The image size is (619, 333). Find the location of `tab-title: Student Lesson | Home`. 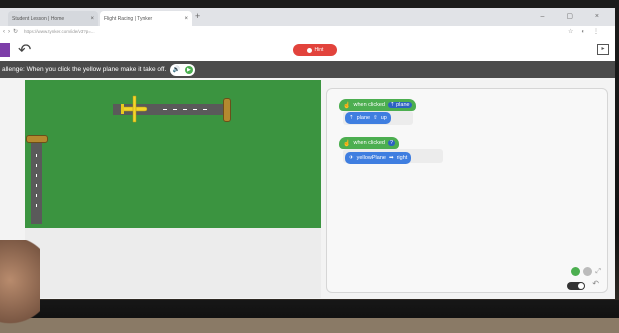

tab-title: Student Lesson | Home is located at coordinates (38, 18).